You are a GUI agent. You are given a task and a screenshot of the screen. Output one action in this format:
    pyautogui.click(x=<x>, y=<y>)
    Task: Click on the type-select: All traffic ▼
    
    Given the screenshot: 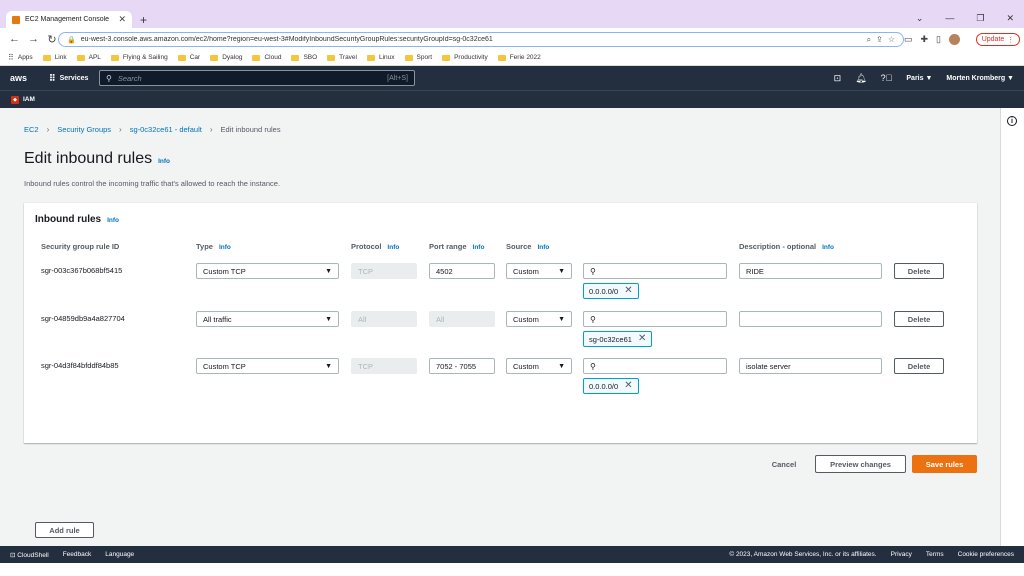 What is the action you would take?
    pyautogui.click(x=267, y=319)
    